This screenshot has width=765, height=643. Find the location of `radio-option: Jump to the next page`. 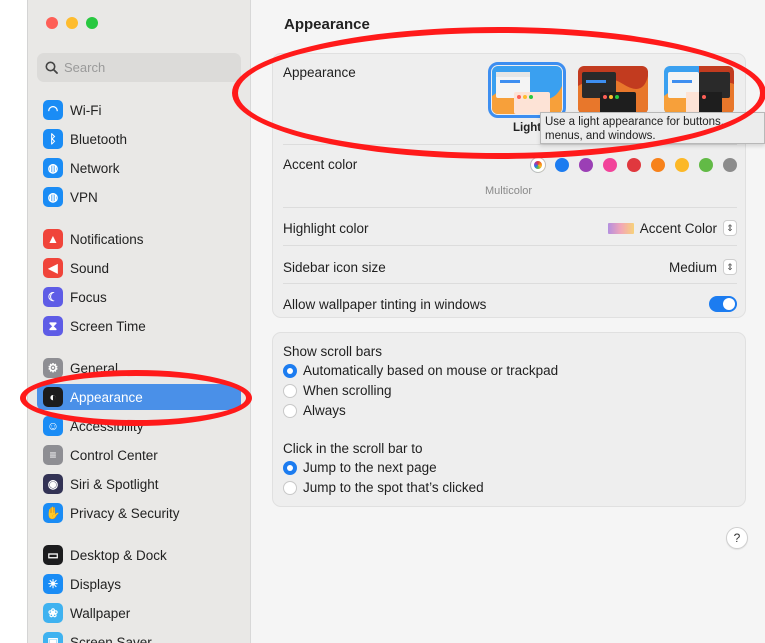

radio-option: Jump to the next page is located at coordinates (360, 467).